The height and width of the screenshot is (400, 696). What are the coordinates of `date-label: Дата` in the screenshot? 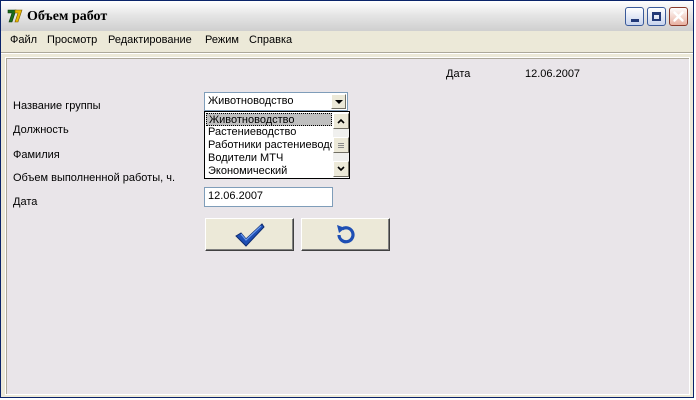 It's located at (25, 202).